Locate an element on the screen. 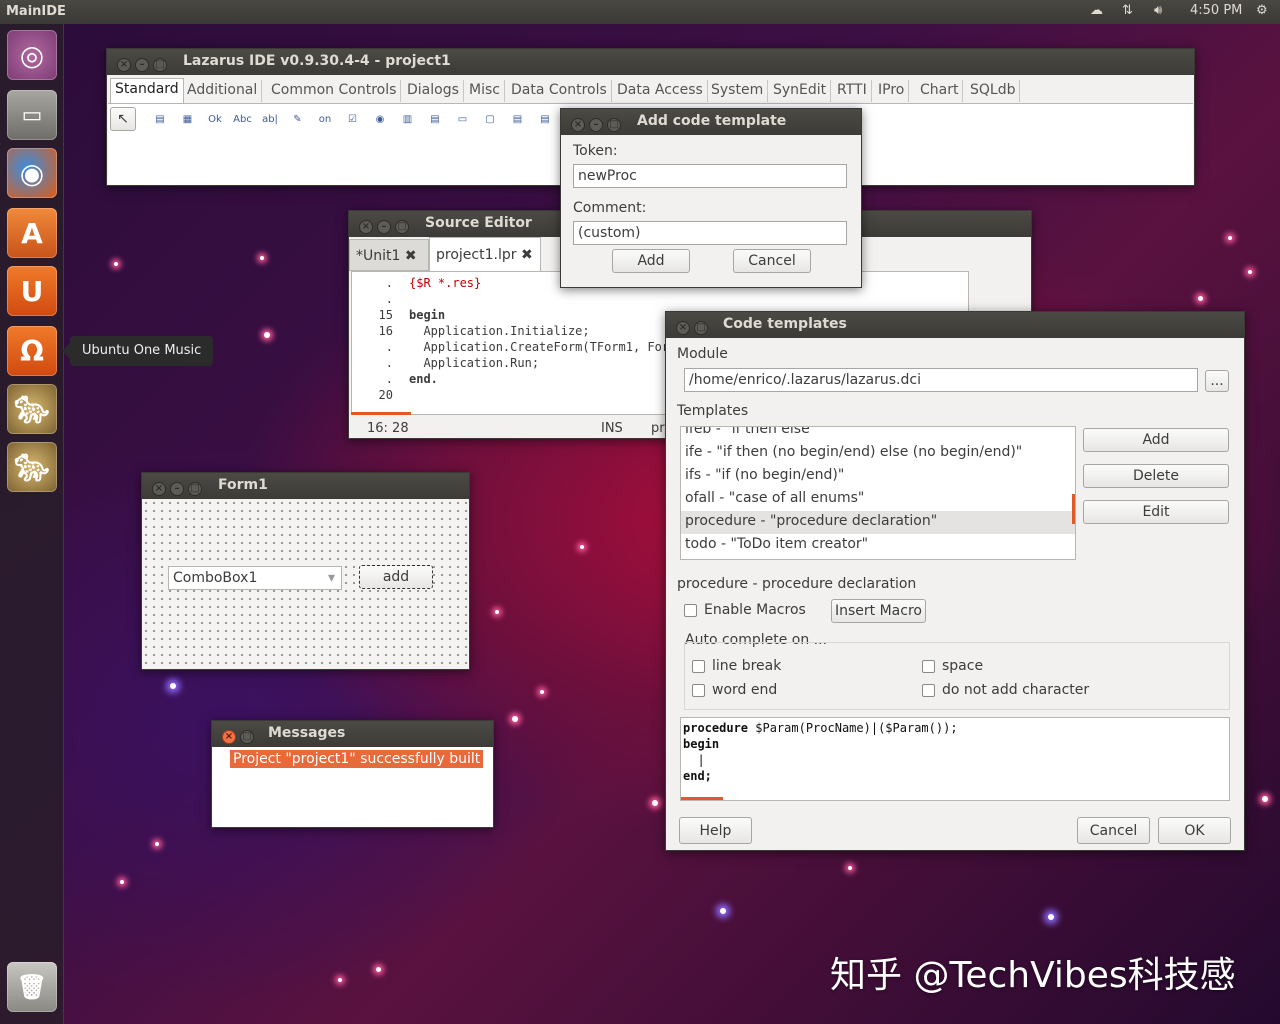  component-icon: ab| is located at coordinates (270, 119).